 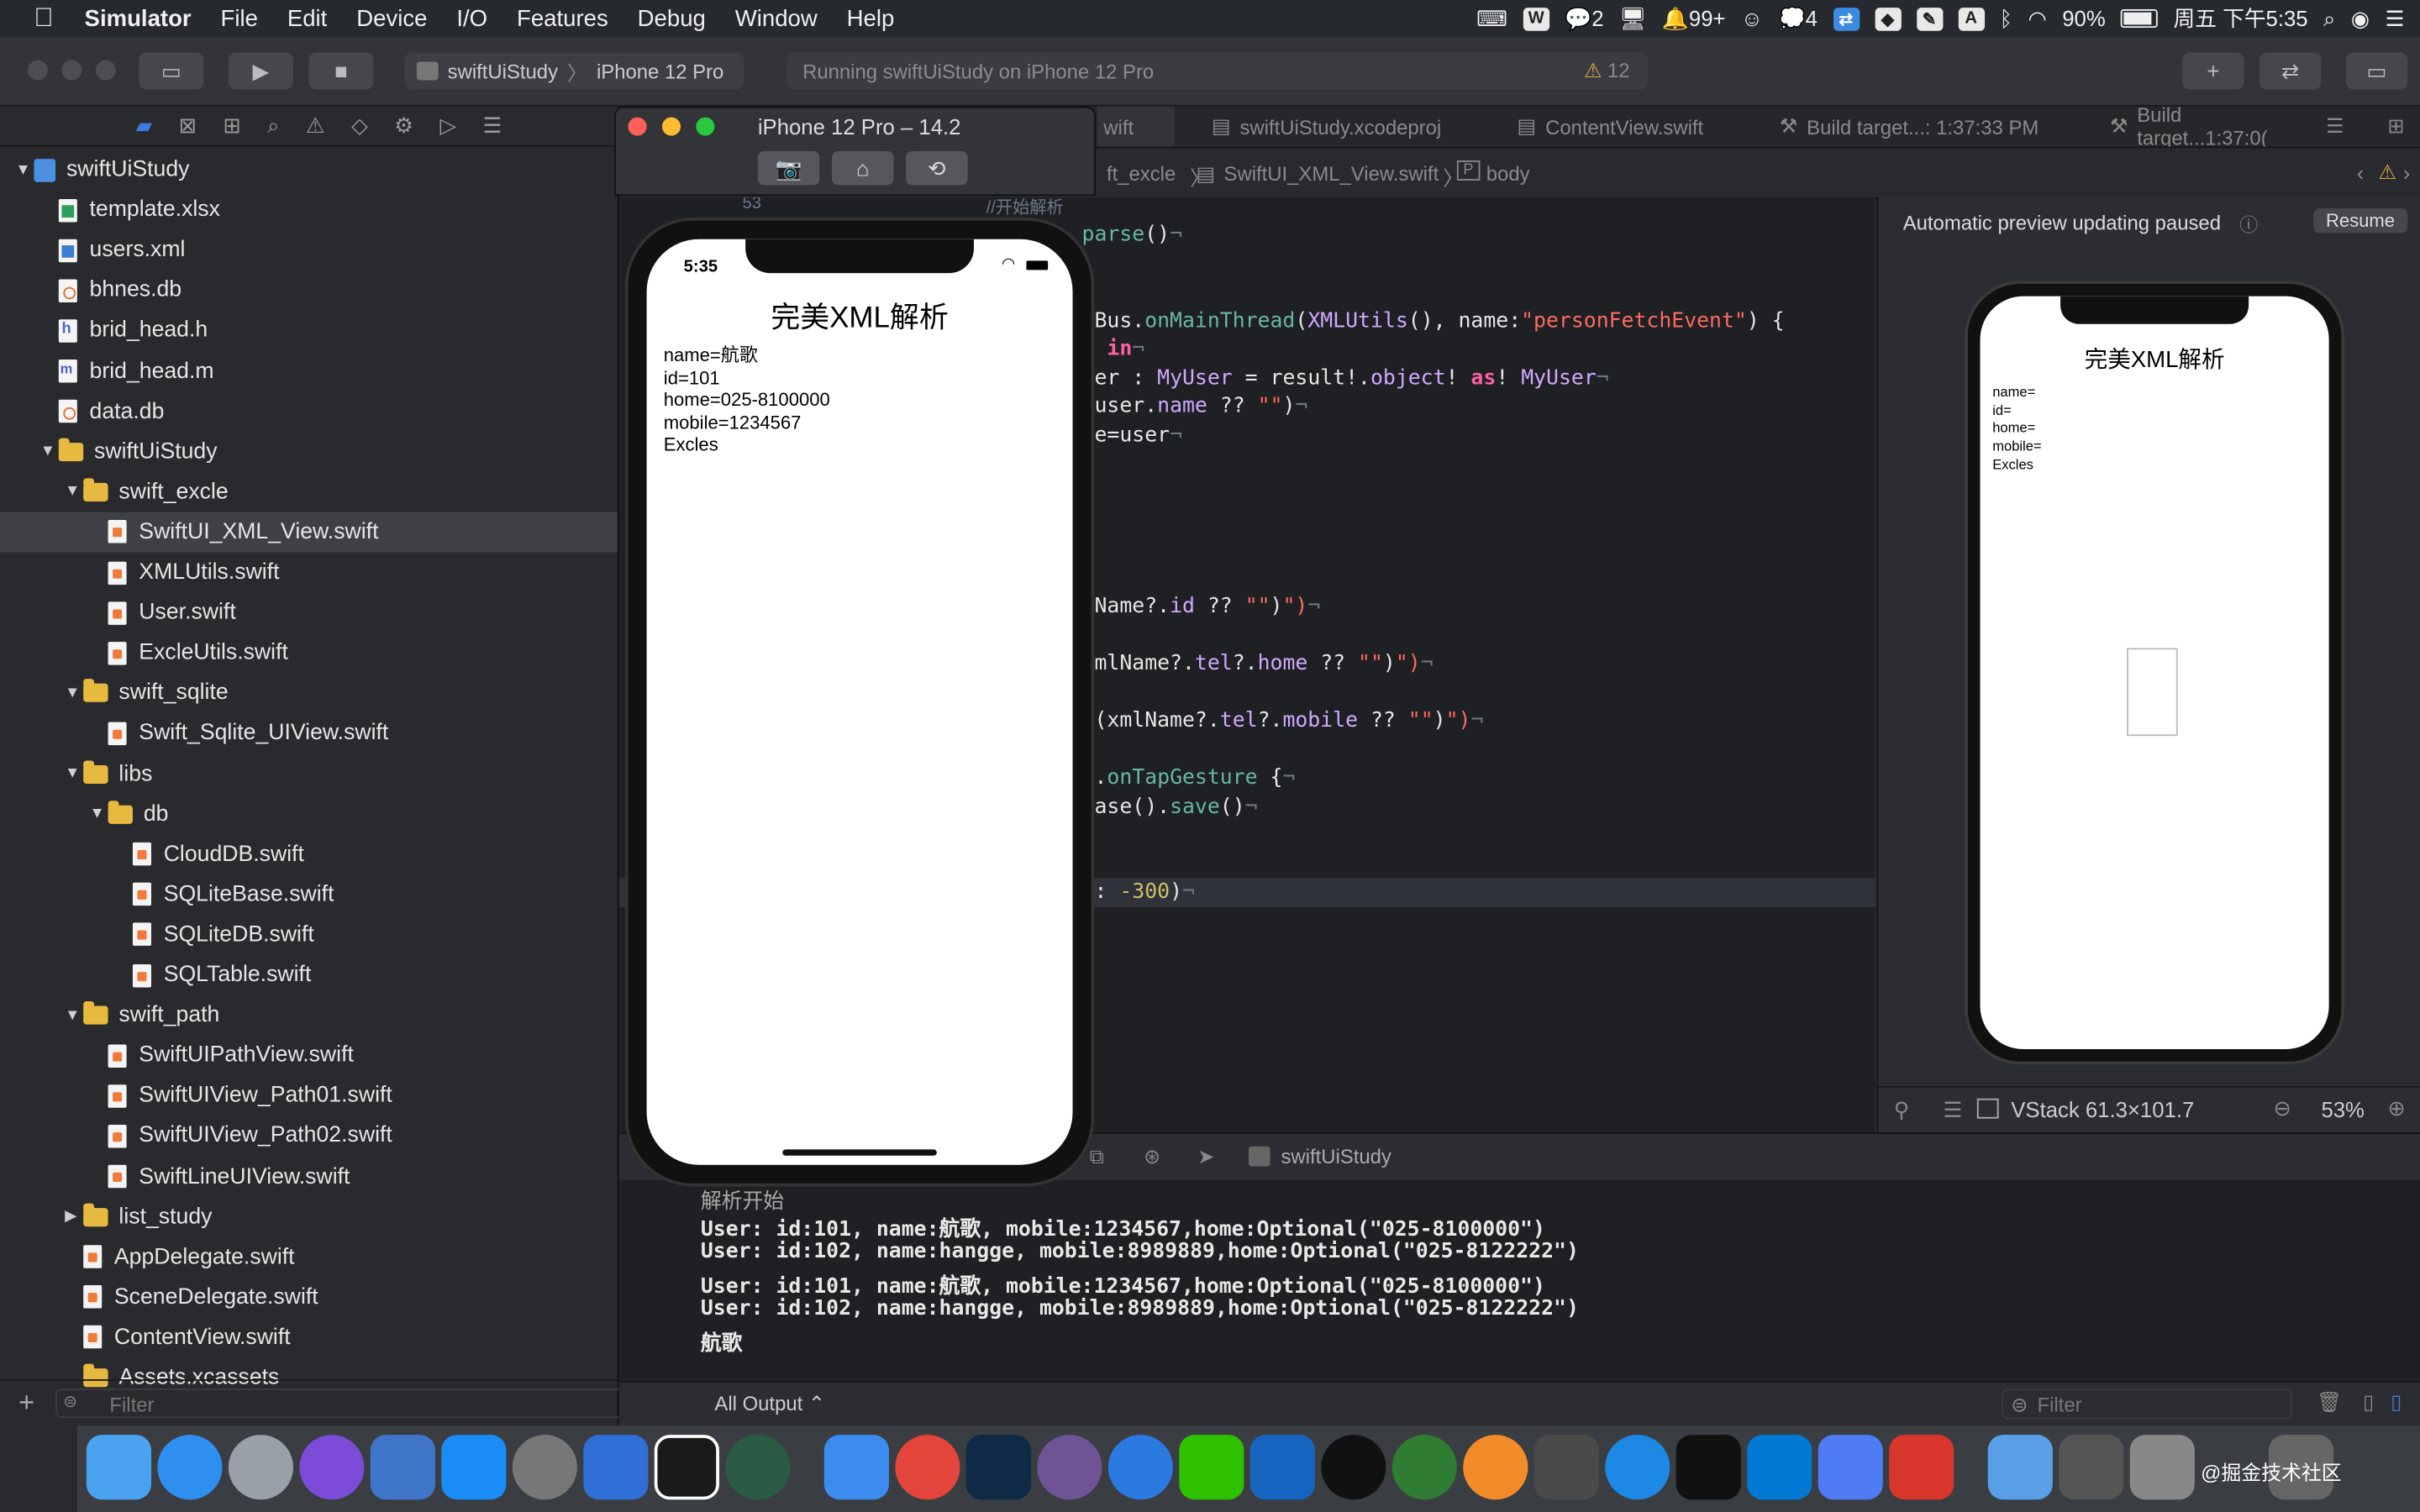 I want to click on documents-stack-icon, so click(x=2162, y=1467).